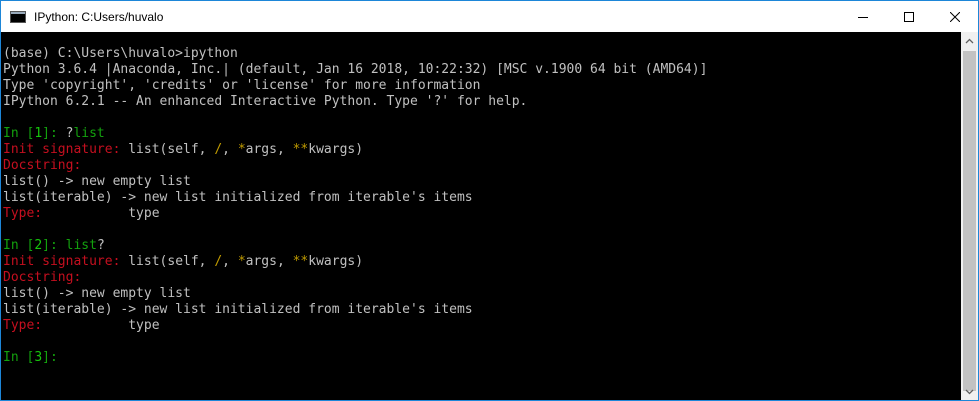 The height and width of the screenshot is (401, 979). I want to click on close-icon, so click(955, 16).